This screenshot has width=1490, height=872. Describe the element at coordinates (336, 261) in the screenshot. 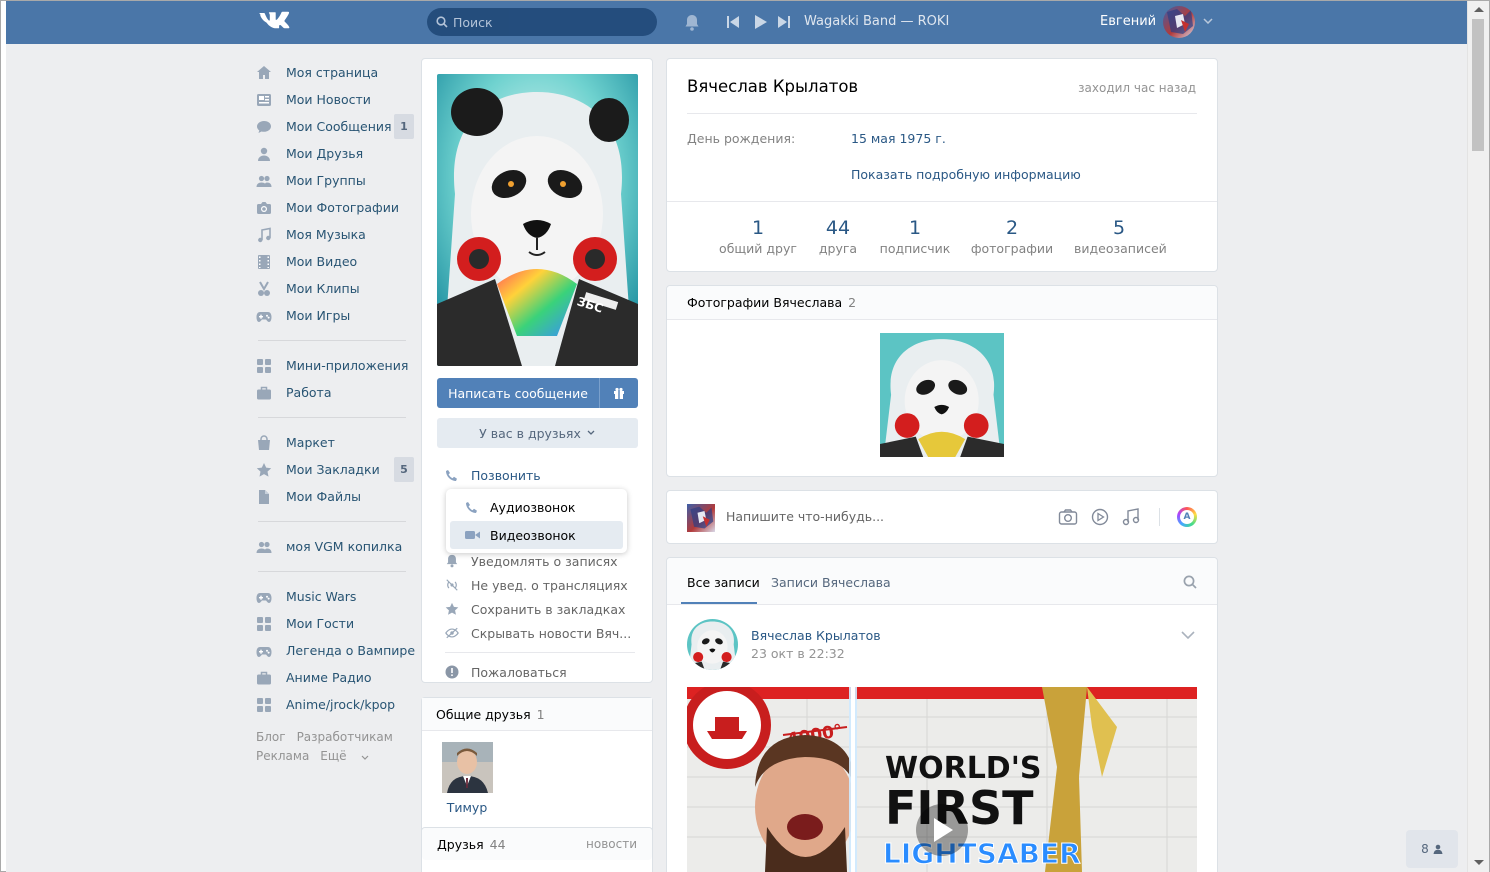

I see `sidebar-item: Мои Видео` at that location.